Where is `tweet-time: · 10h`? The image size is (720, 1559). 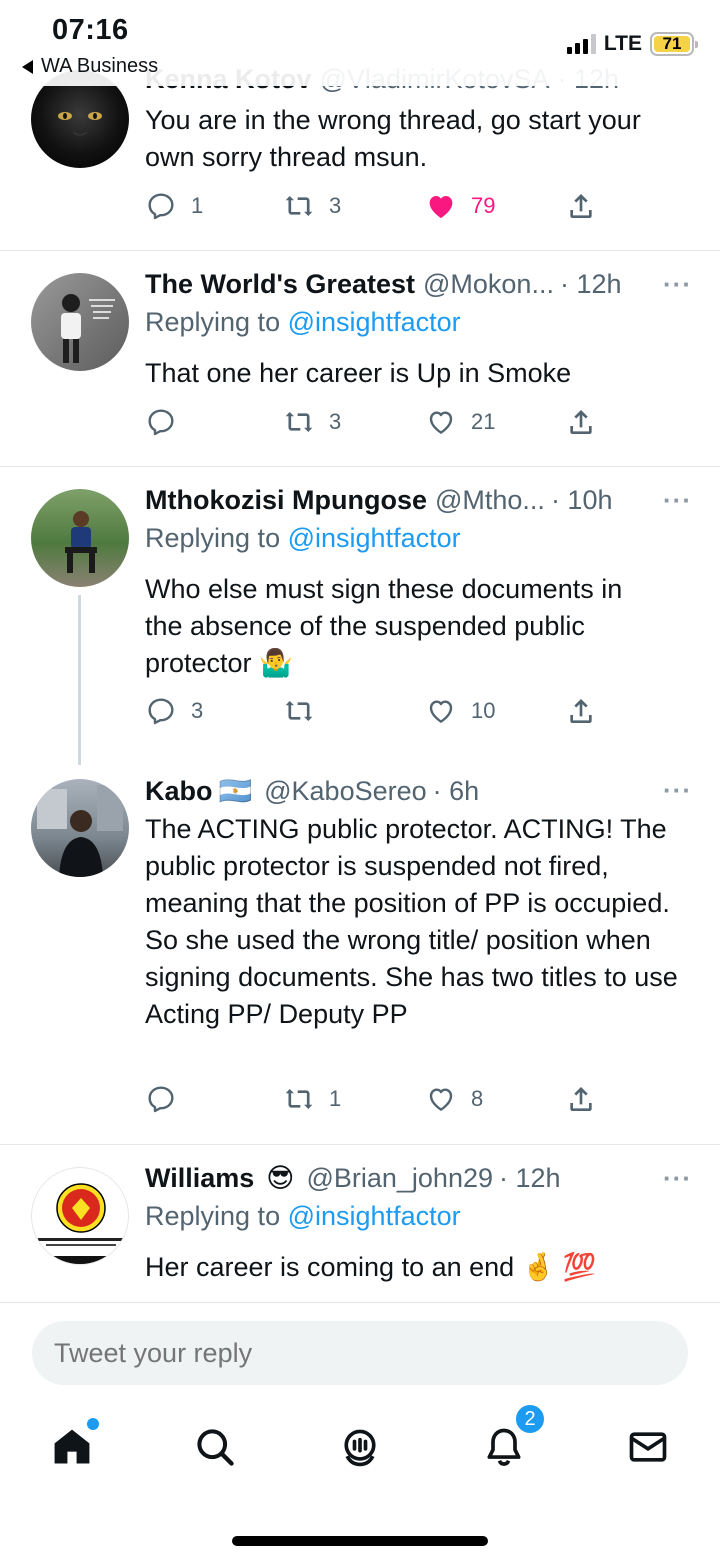 tweet-time: · 10h is located at coordinates (581, 500).